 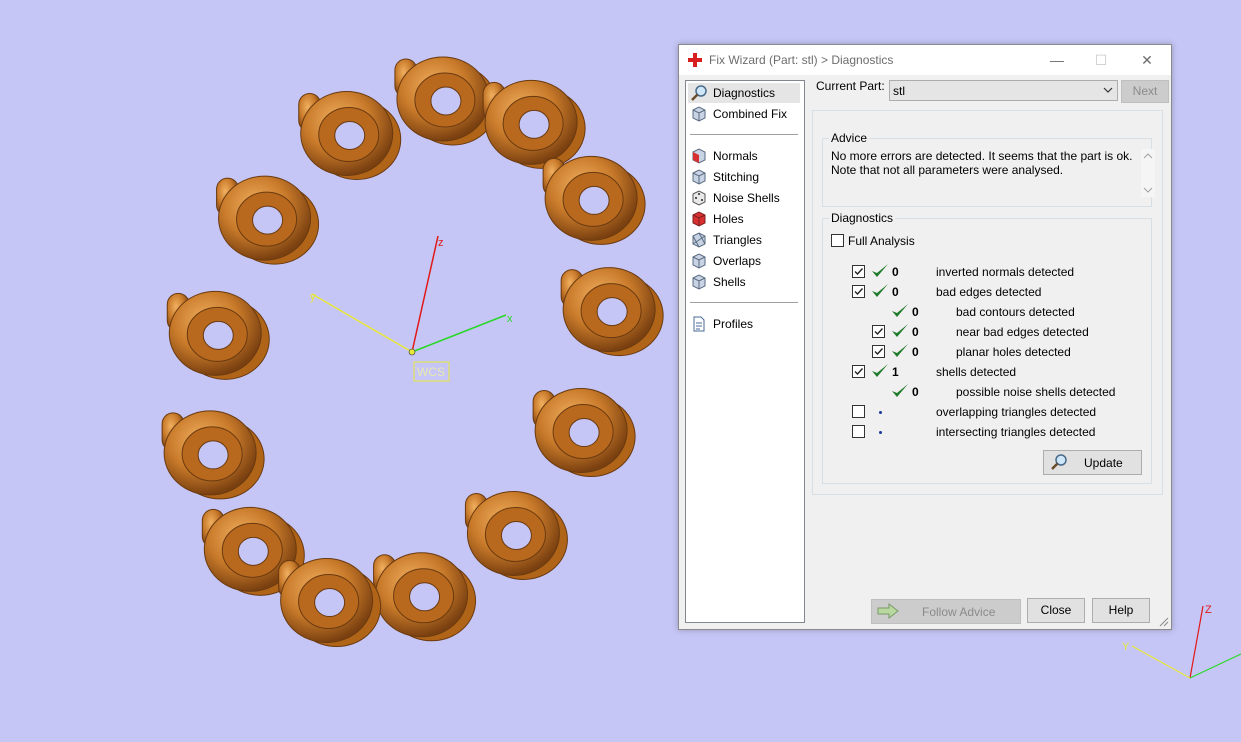 What do you see at coordinates (737, 261) in the screenshot?
I see `sidebar-item-label: Overlaps` at bounding box center [737, 261].